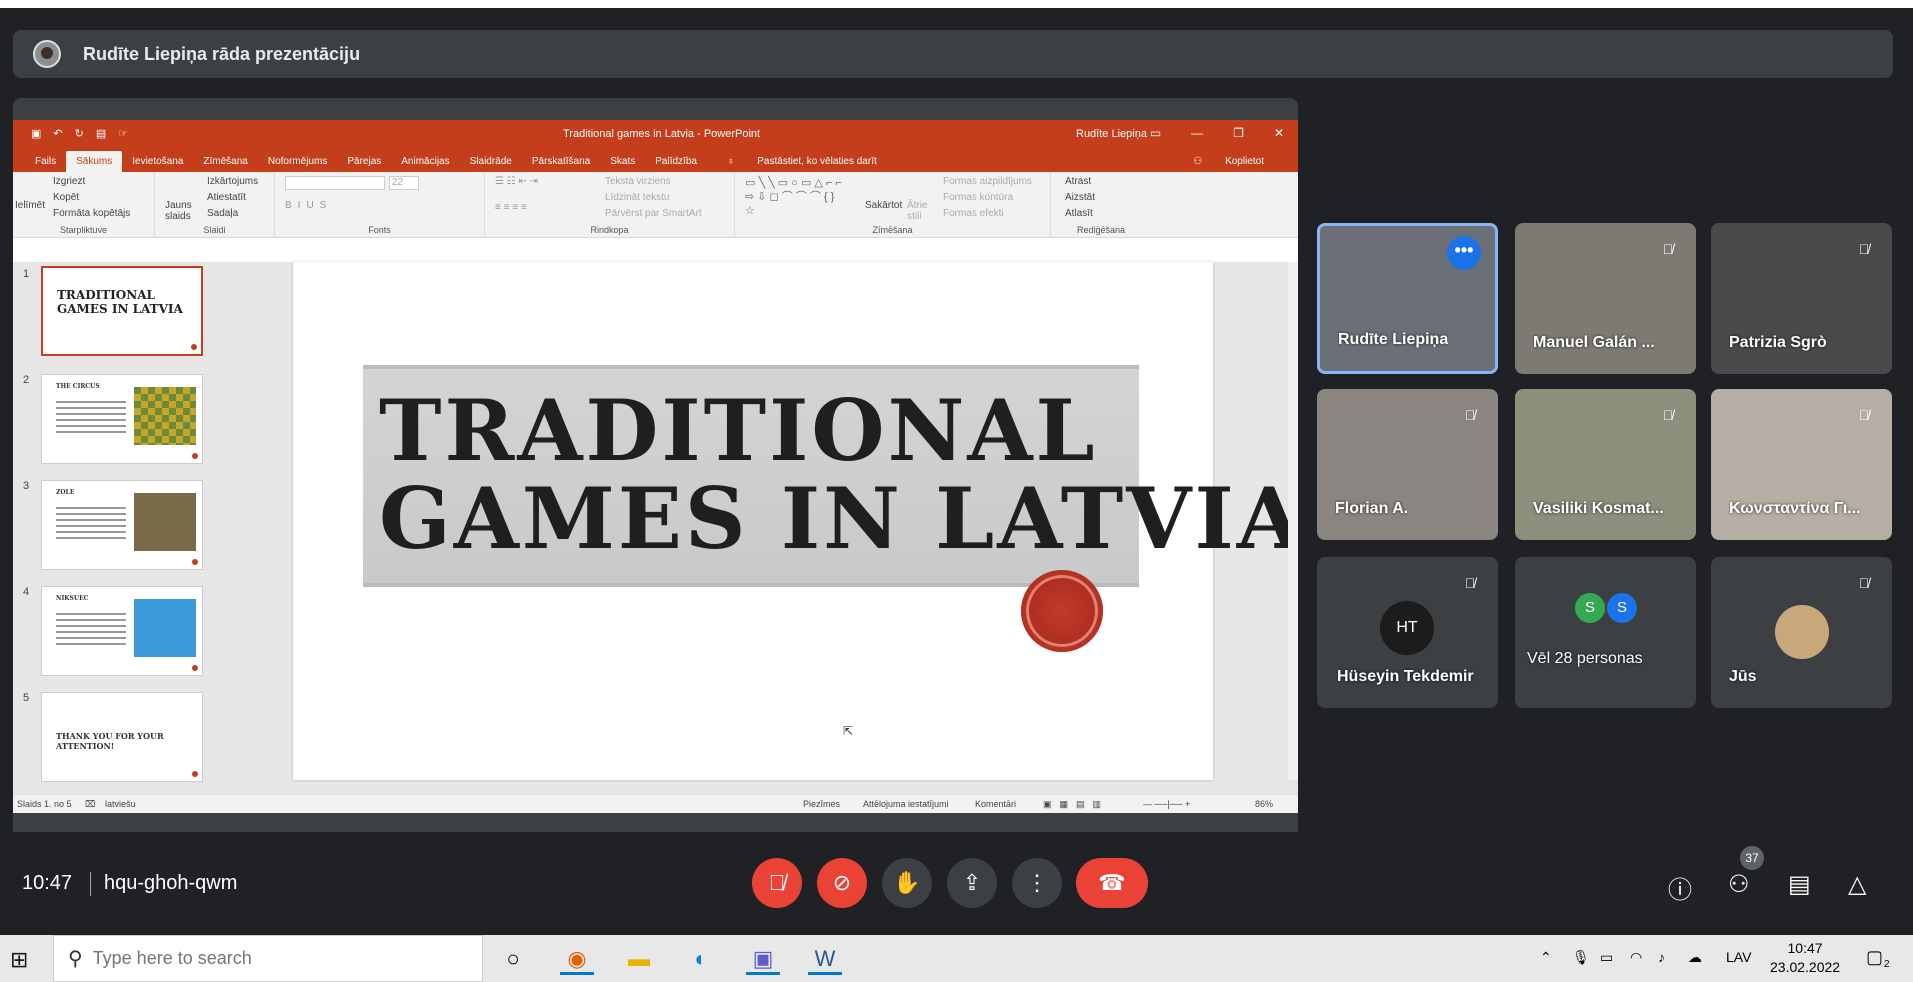  What do you see at coordinates (122, 419) in the screenshot?
I see `thumbnail-2: THE CIRCUS` at bounding box center [122, 419].